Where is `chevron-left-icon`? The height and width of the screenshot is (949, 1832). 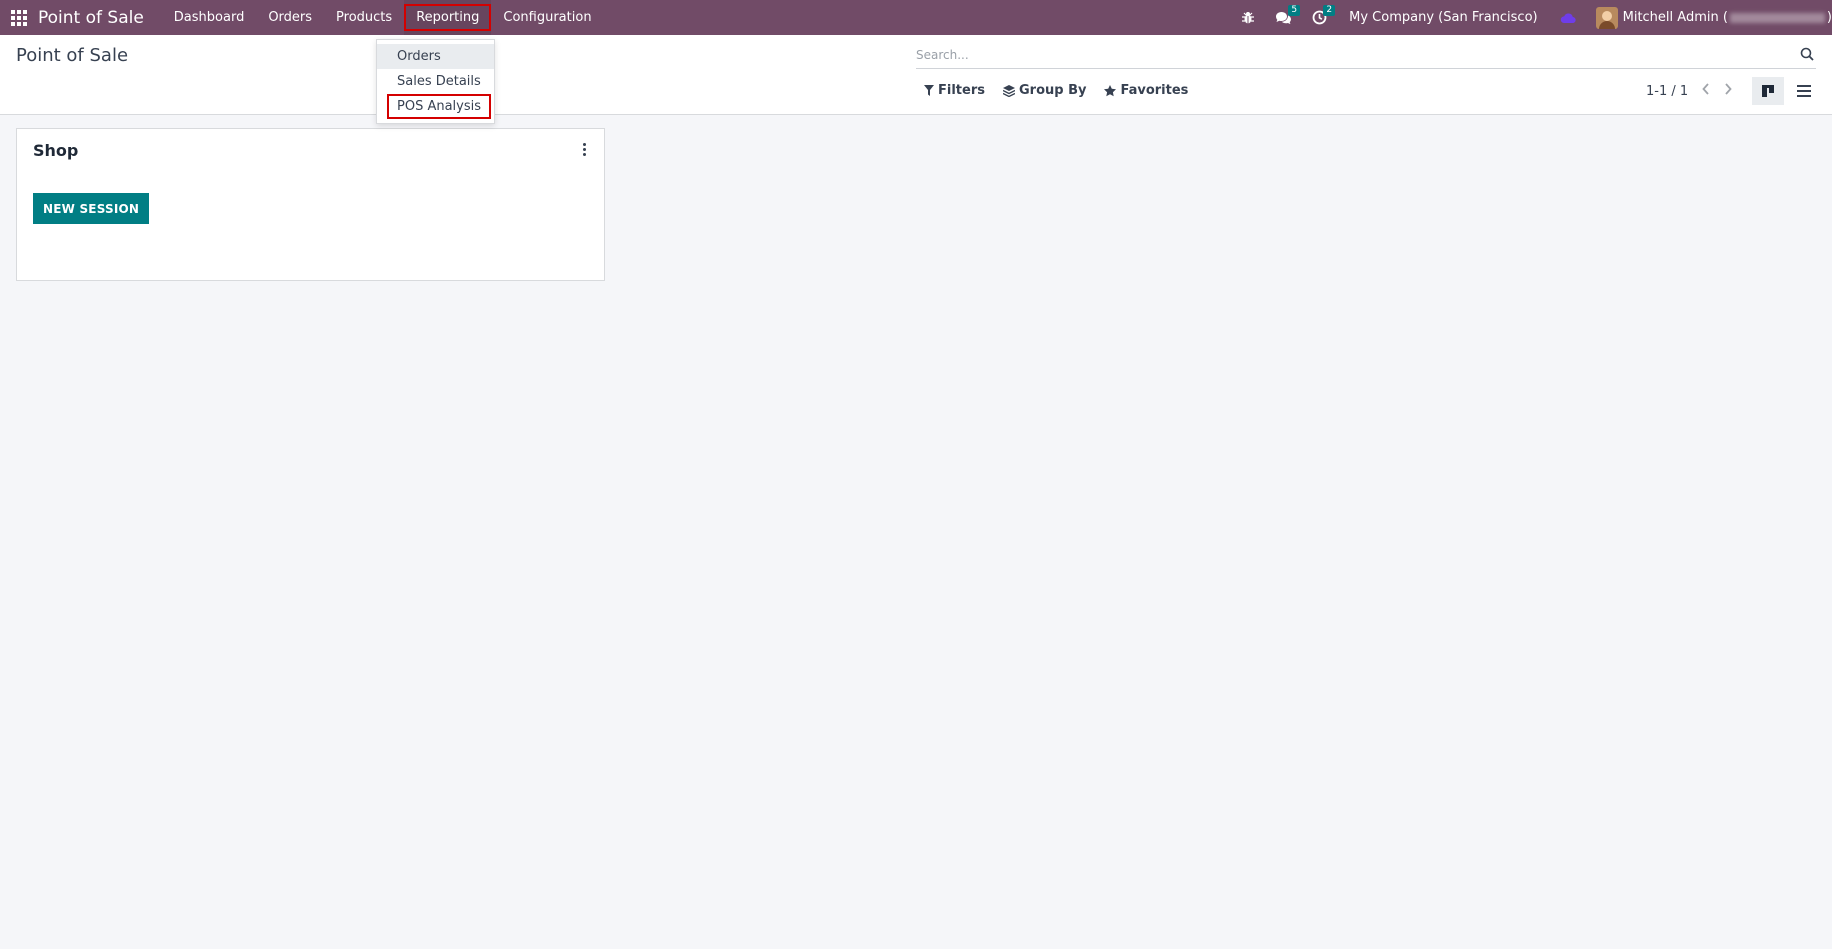
chevron-left-icon is located at coordinates (1706, 91).